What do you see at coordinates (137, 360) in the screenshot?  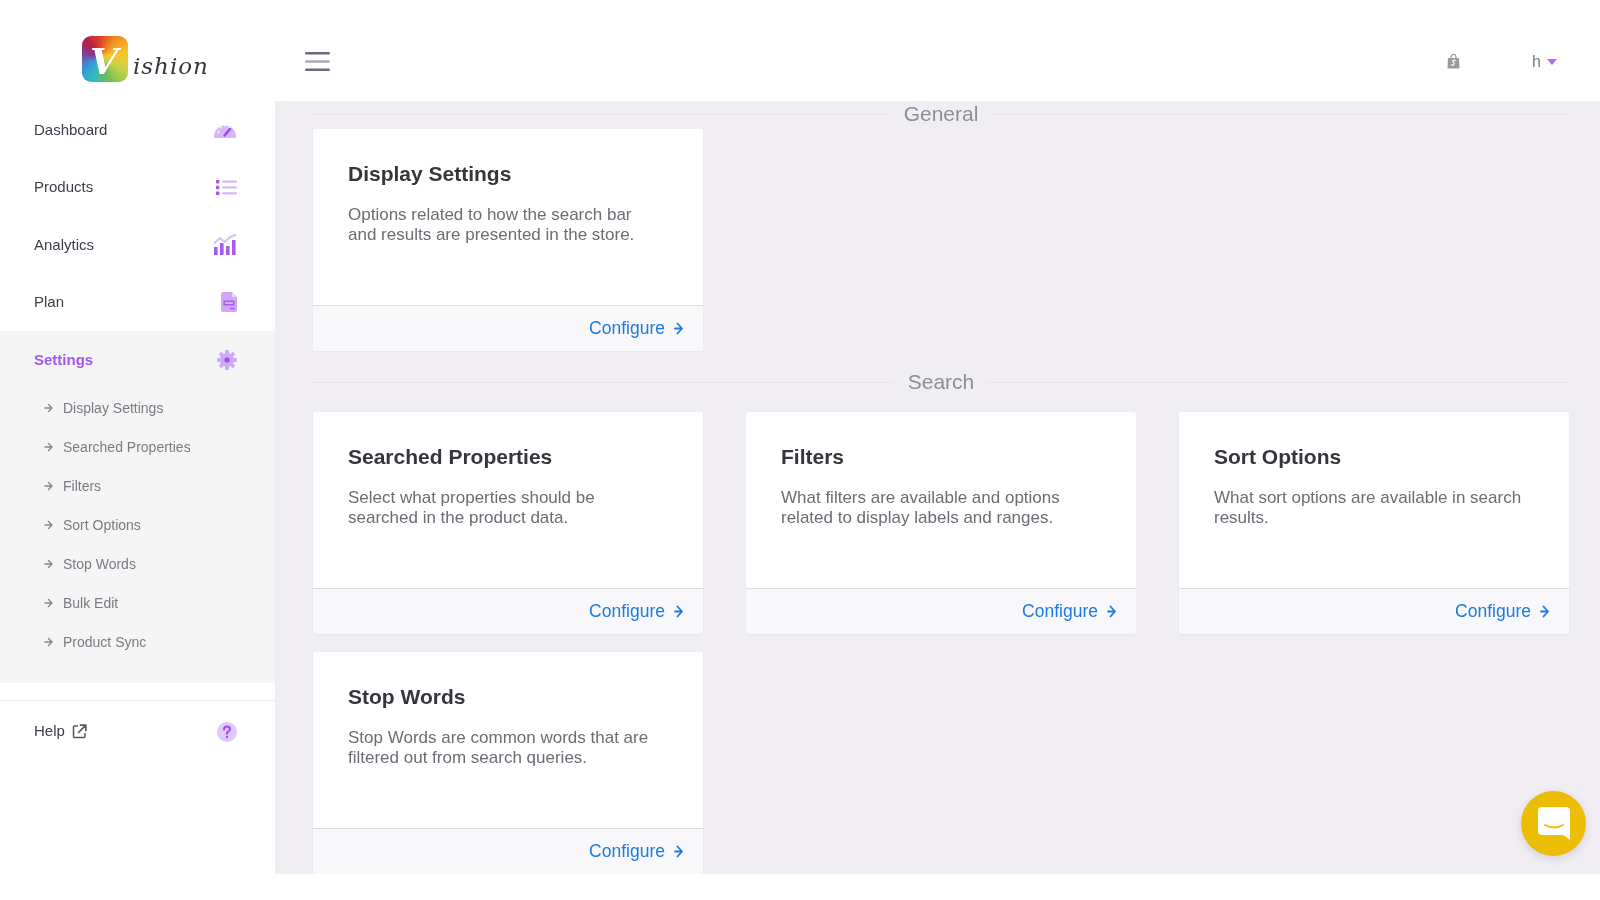 I see `sidebar-item: Settings` at bounding box center [137, 360].